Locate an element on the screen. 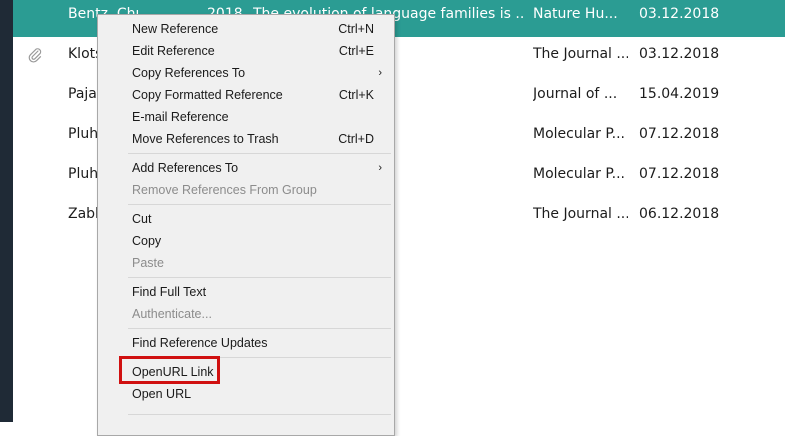 The width and height of the screenshot is (785, 436). menu-item-shortcut: Ctrl+N is located at coordinates (356, 29).